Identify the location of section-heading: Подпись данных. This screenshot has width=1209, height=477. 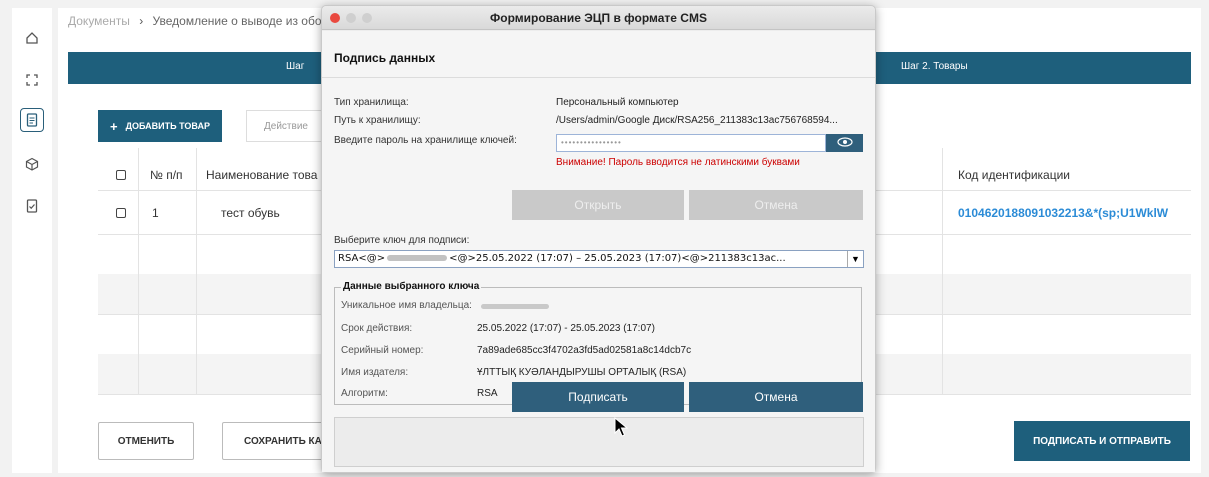
(385, 58).